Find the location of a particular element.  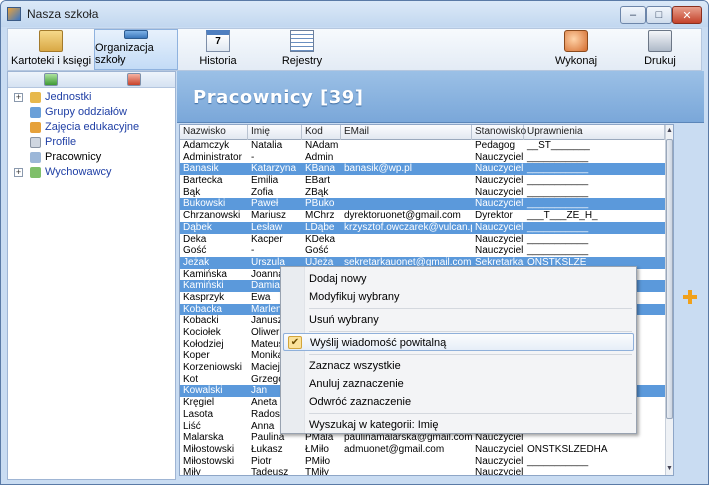

cell-kod: PMiło is located at coordinates (318, 461).